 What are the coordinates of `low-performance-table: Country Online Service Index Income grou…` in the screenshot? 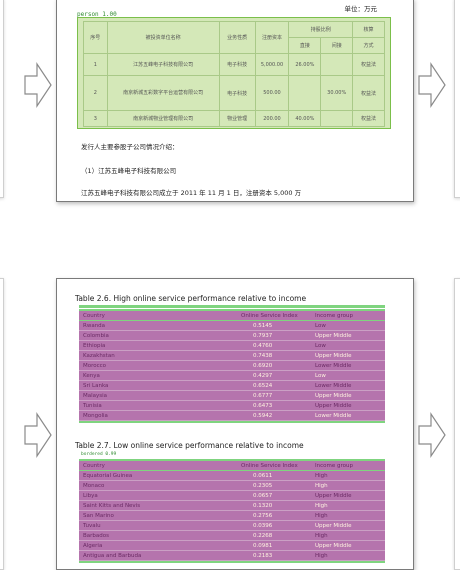 It's located at (232, 511).